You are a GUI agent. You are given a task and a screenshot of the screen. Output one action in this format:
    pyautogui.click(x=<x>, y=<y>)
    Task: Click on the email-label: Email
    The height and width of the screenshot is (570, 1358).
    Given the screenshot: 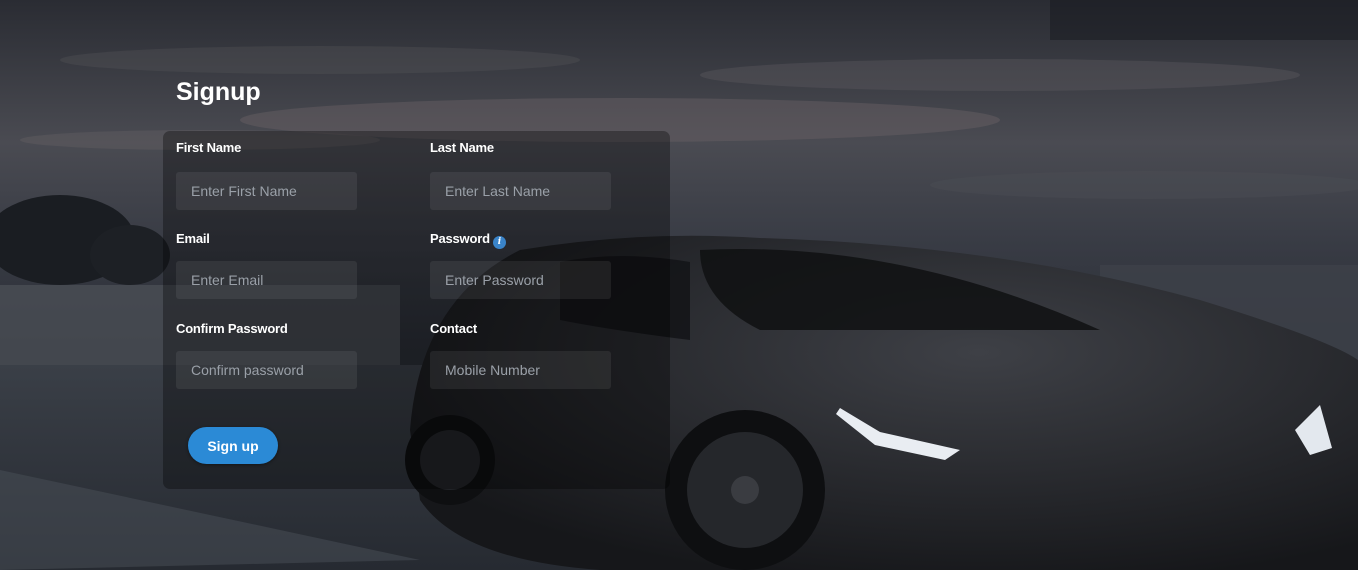 What is the action you would take?
    pyautogui.click(x=193, y=238)
    